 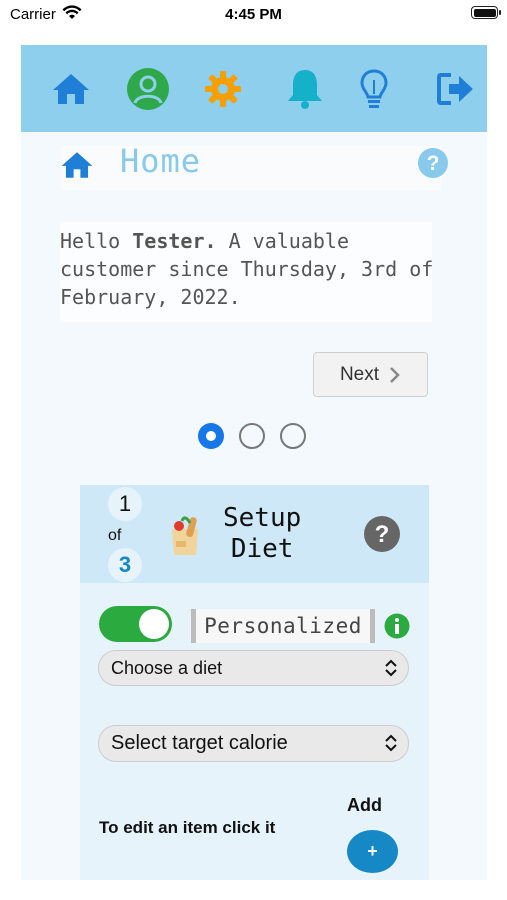 I want to click on logout-icon, so click(x=455, y=89).